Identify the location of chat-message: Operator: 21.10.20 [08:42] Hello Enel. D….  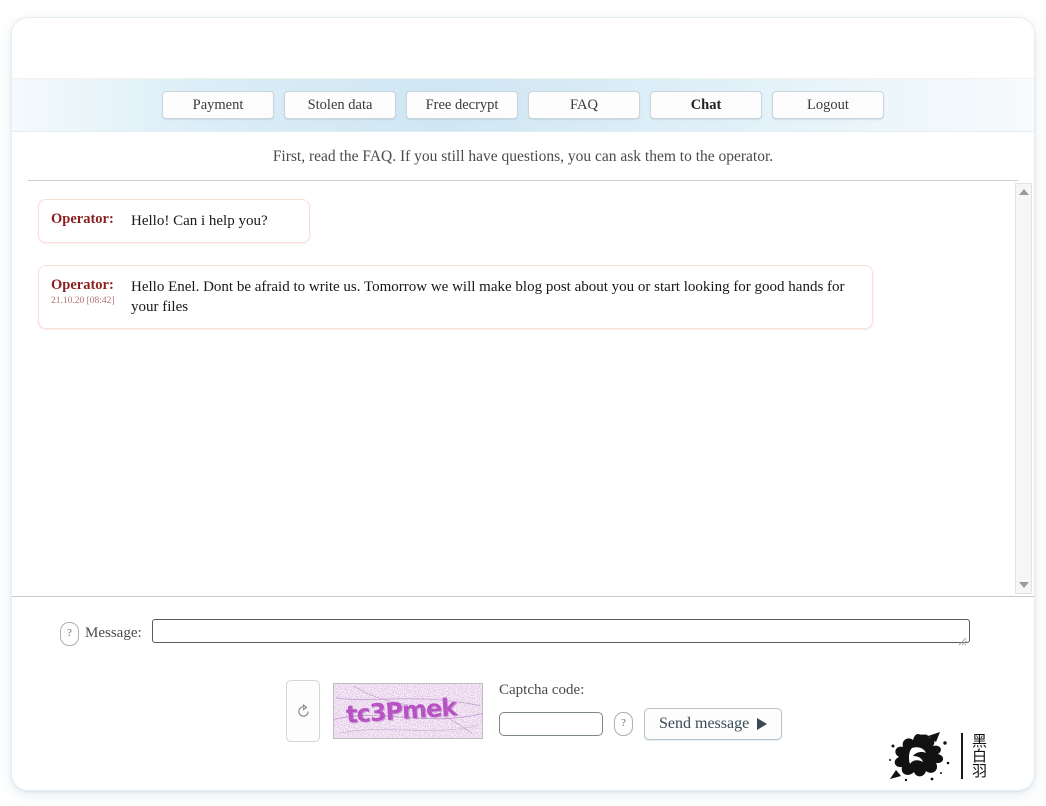
(455, 297).